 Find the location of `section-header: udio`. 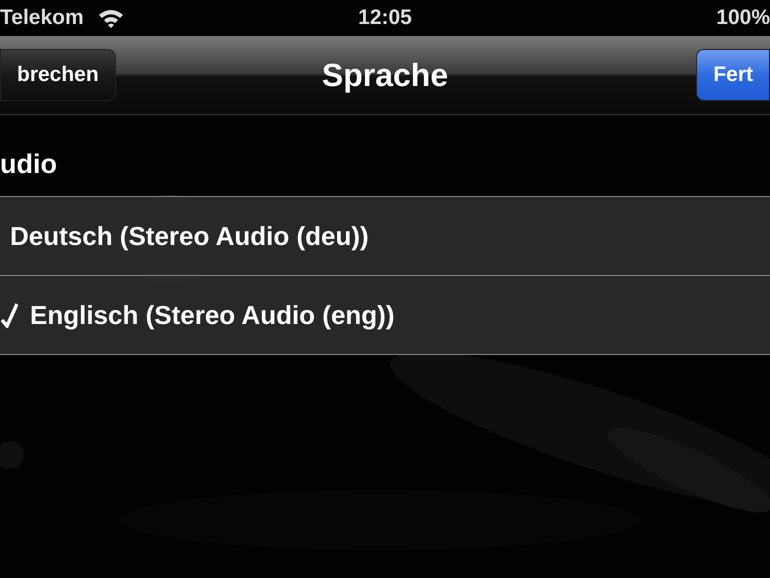

section-header: udio is located at coordinates (29, 164).